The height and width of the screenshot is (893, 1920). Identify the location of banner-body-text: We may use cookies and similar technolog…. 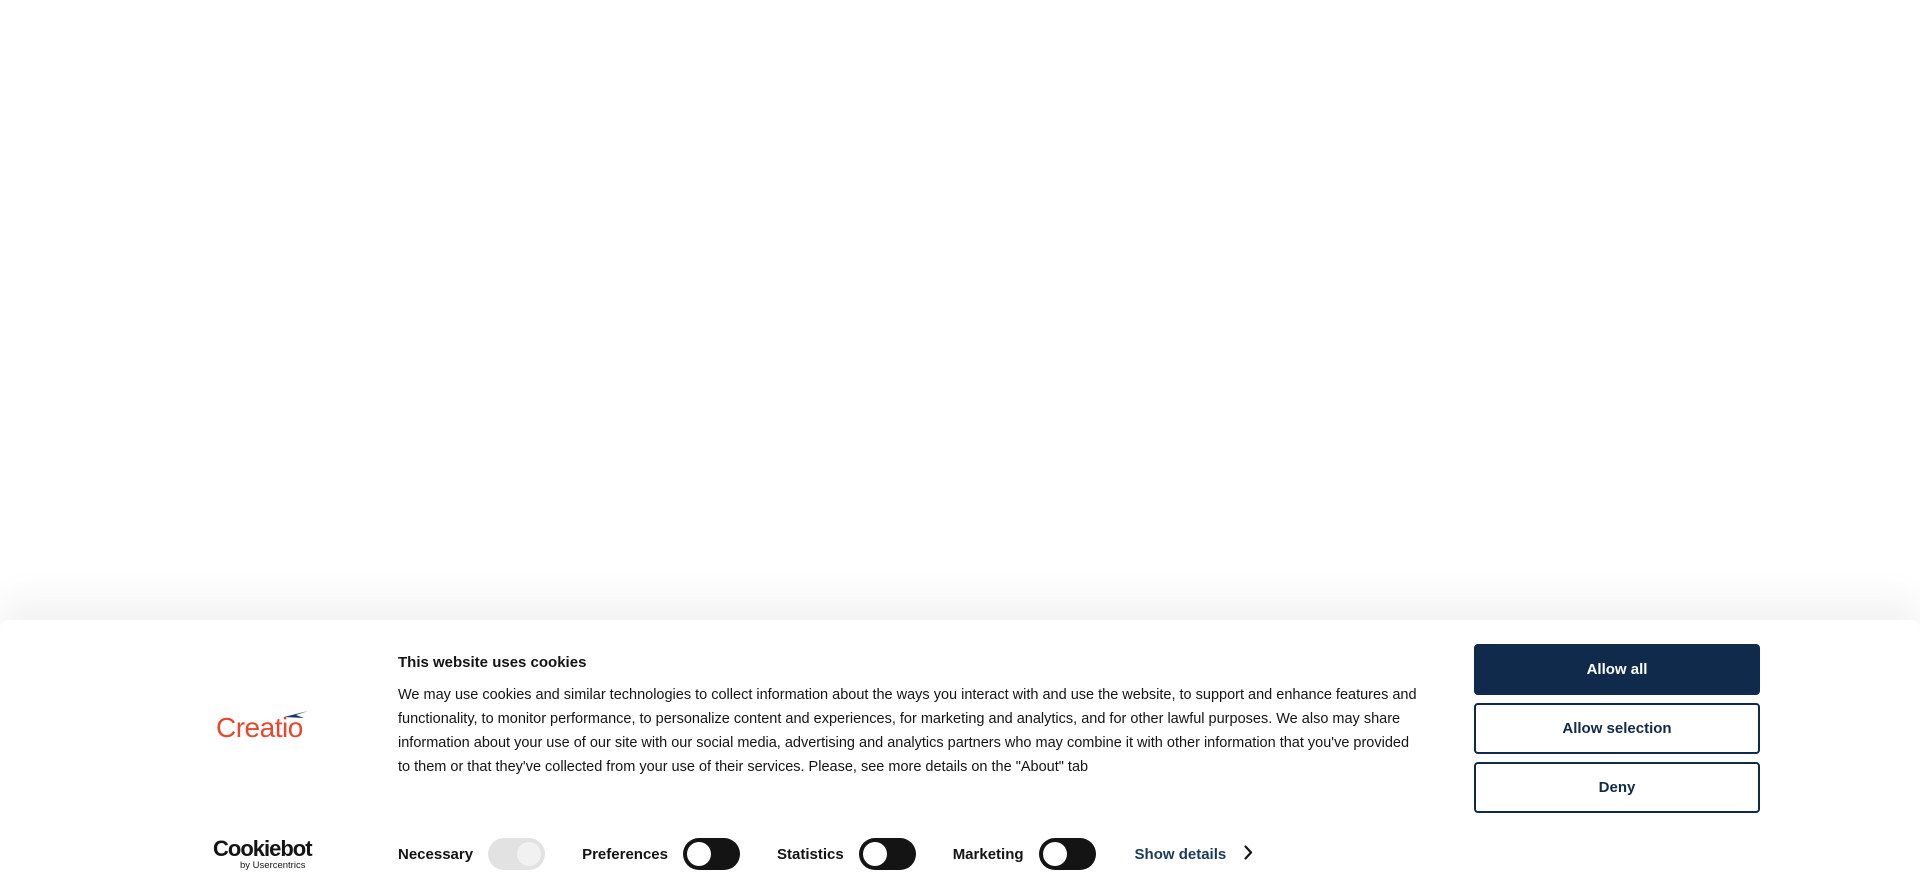
(907, 731).